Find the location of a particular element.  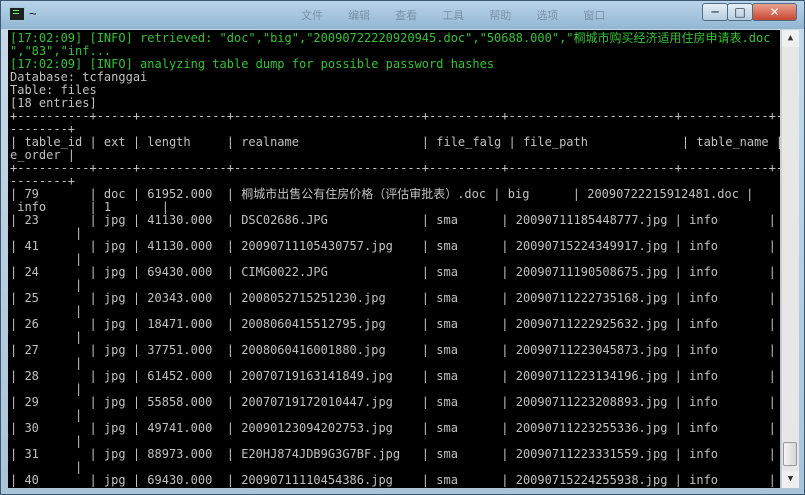

ghost-menu-item: 窗口 is located at coordinates (594, 16).